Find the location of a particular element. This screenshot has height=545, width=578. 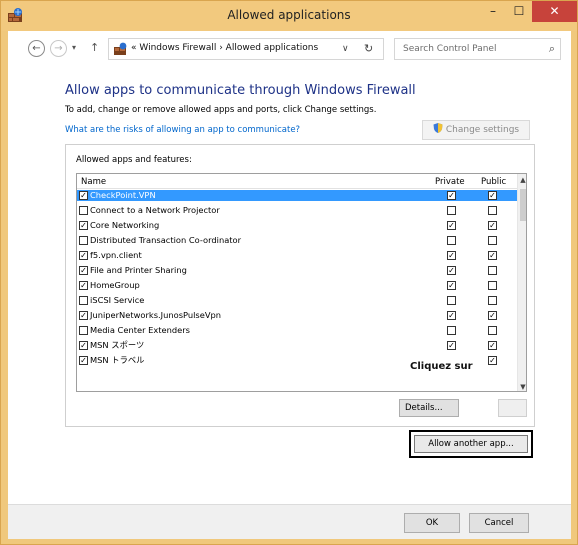

refresh-icon: ↻ is located at coordinates (368, 48).